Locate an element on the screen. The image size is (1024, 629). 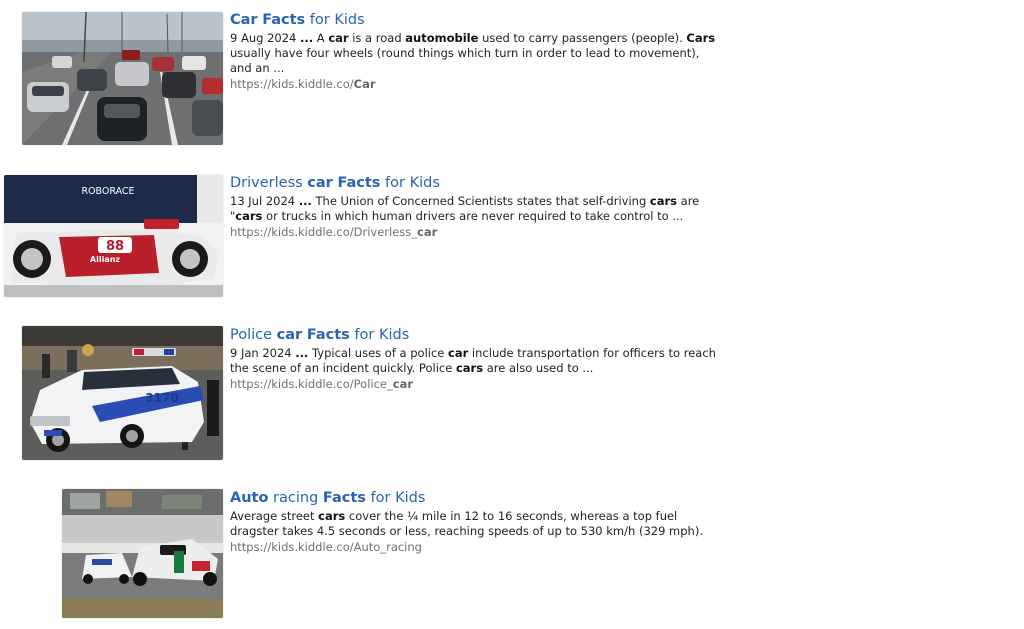
auto-racing-image is located at coordinates (142, 553).